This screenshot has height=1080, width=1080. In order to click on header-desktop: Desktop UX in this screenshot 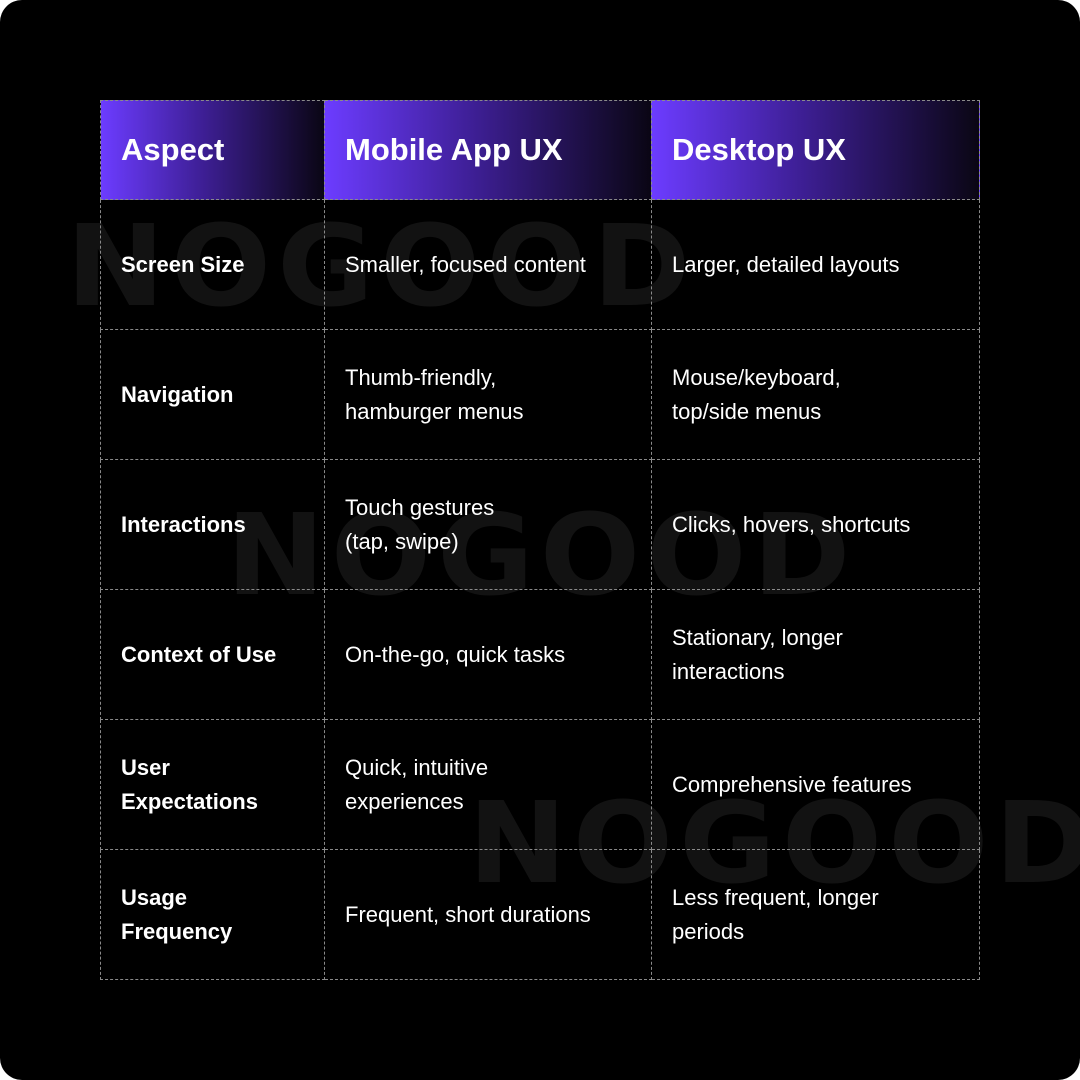, I will do `click(816, 150)`.